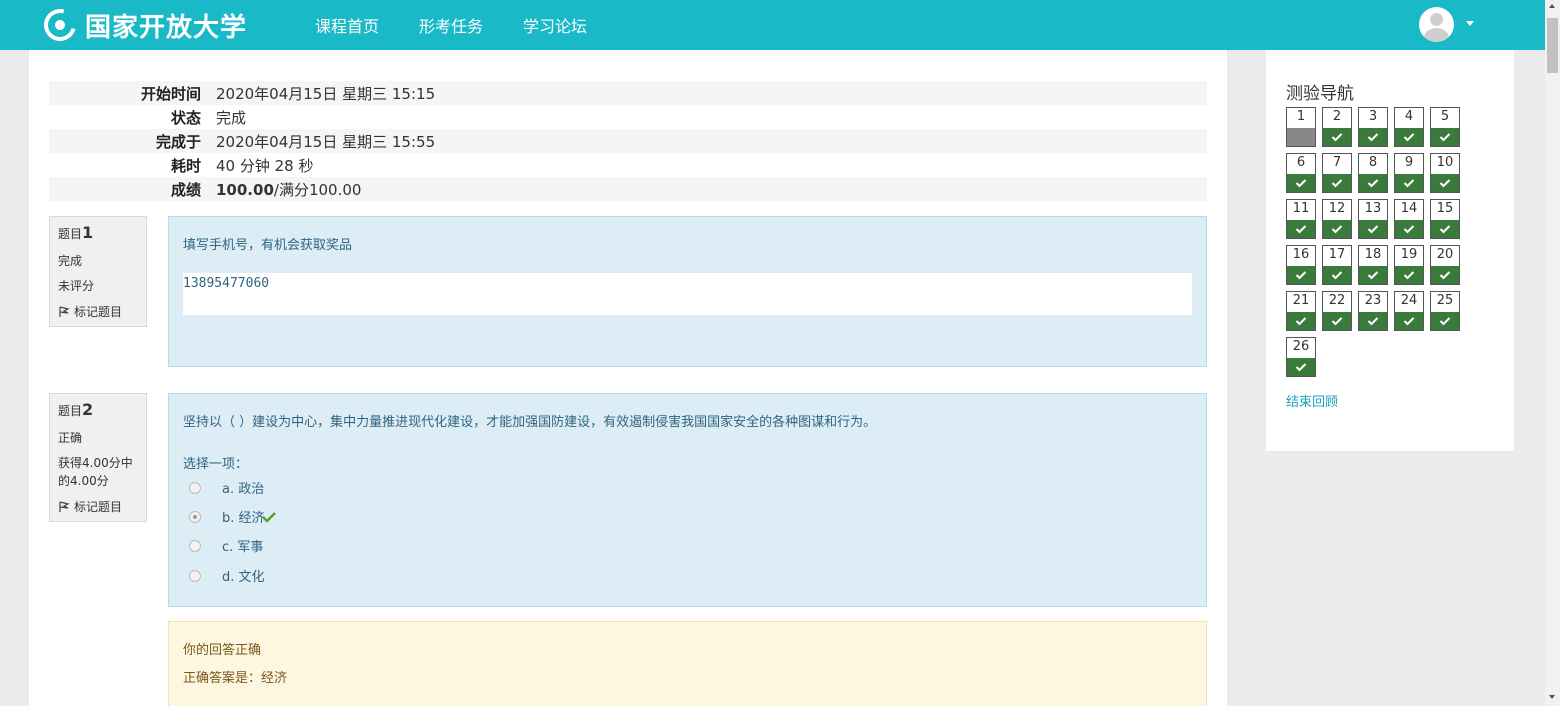  I want to click on option-b: b. 经济, so click(232, 516).